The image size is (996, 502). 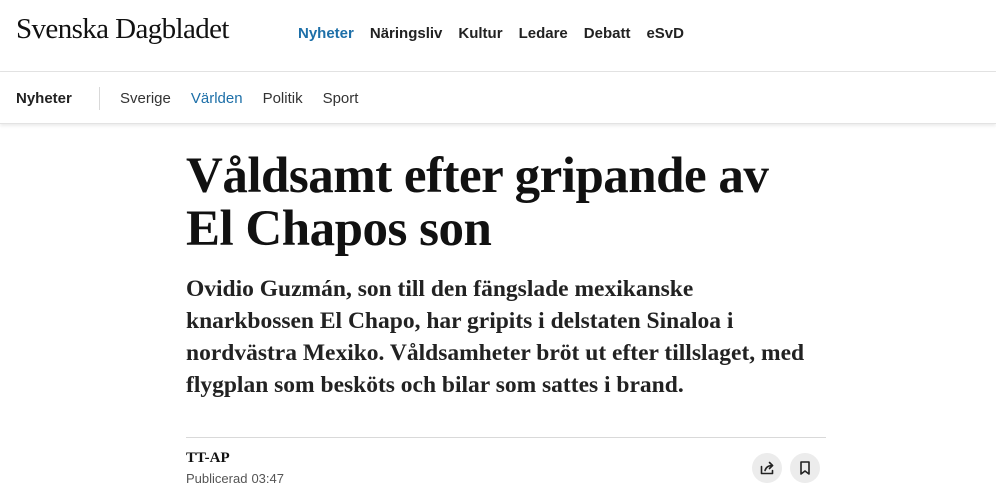 What do you see at coordinates (326, 33) in the screenshot?
I see `main-nav-item-nyheter: Nyheter` at bounding box center [326, 33].